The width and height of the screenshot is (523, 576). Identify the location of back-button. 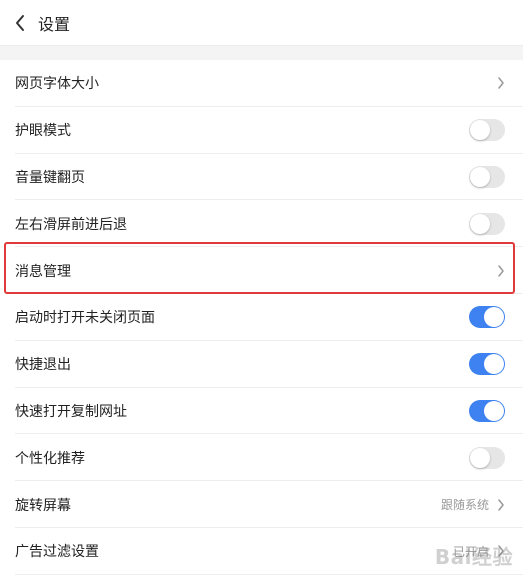
(20, 23).